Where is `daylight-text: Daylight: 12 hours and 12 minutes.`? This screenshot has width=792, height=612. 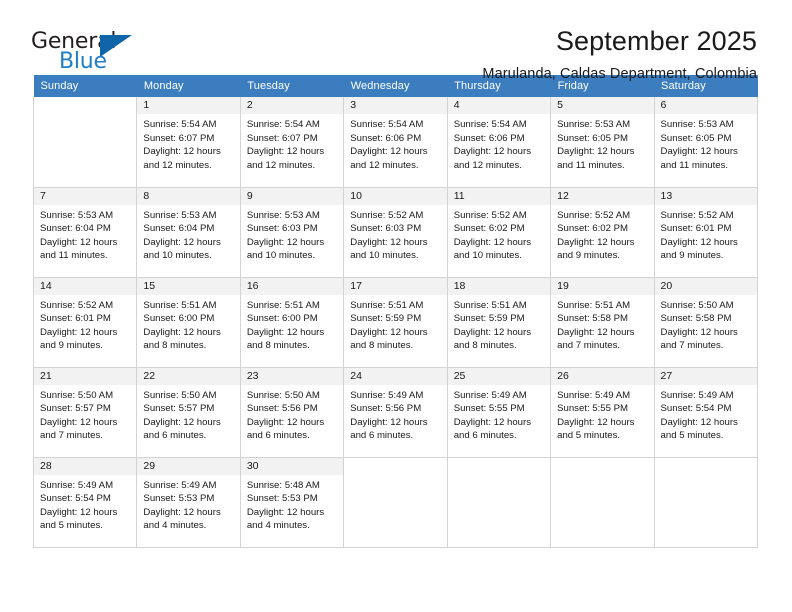
daylight-text: Daylight: 12 hours and 12 minutes. is located at coordinates (492, 158).